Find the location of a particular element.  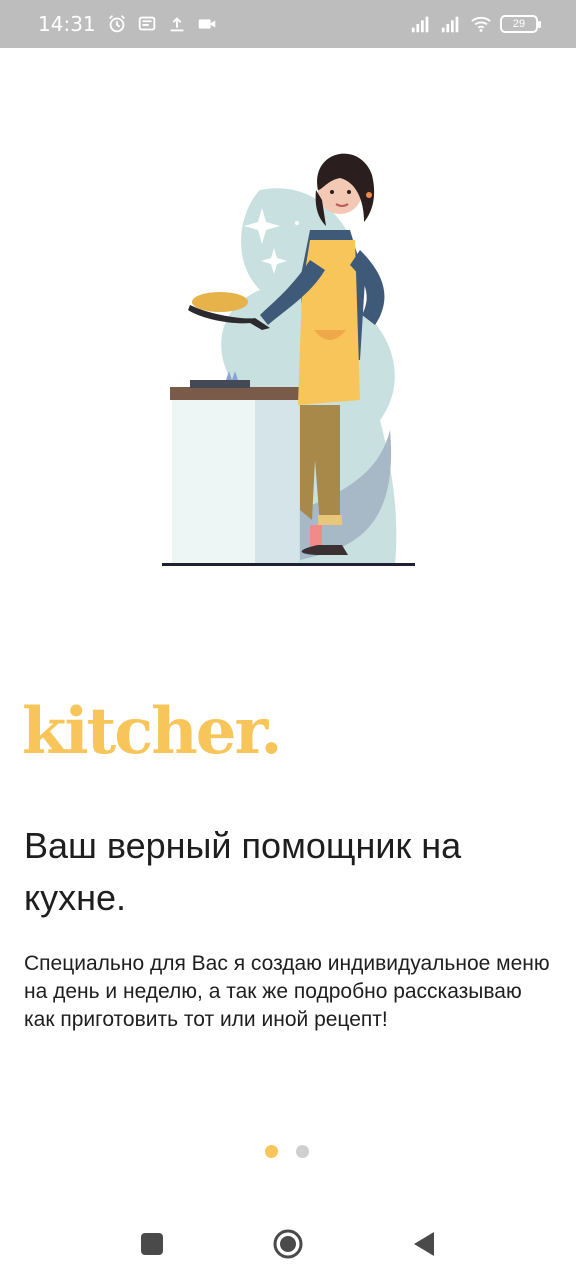

home-button is located at coordinates (288, 1244).